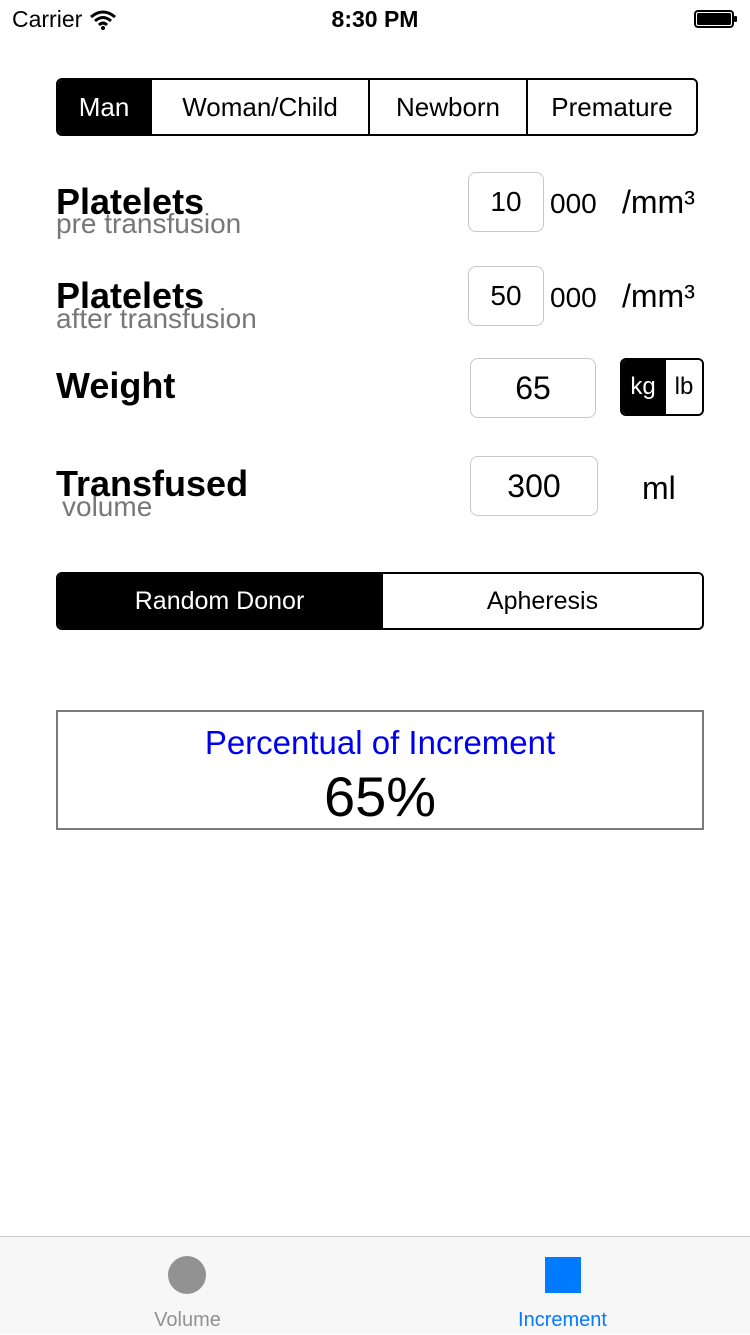 The height and width of the screenshot is (1335, 750). I want to click on tab-increment: Increment, so click(562, 1286).